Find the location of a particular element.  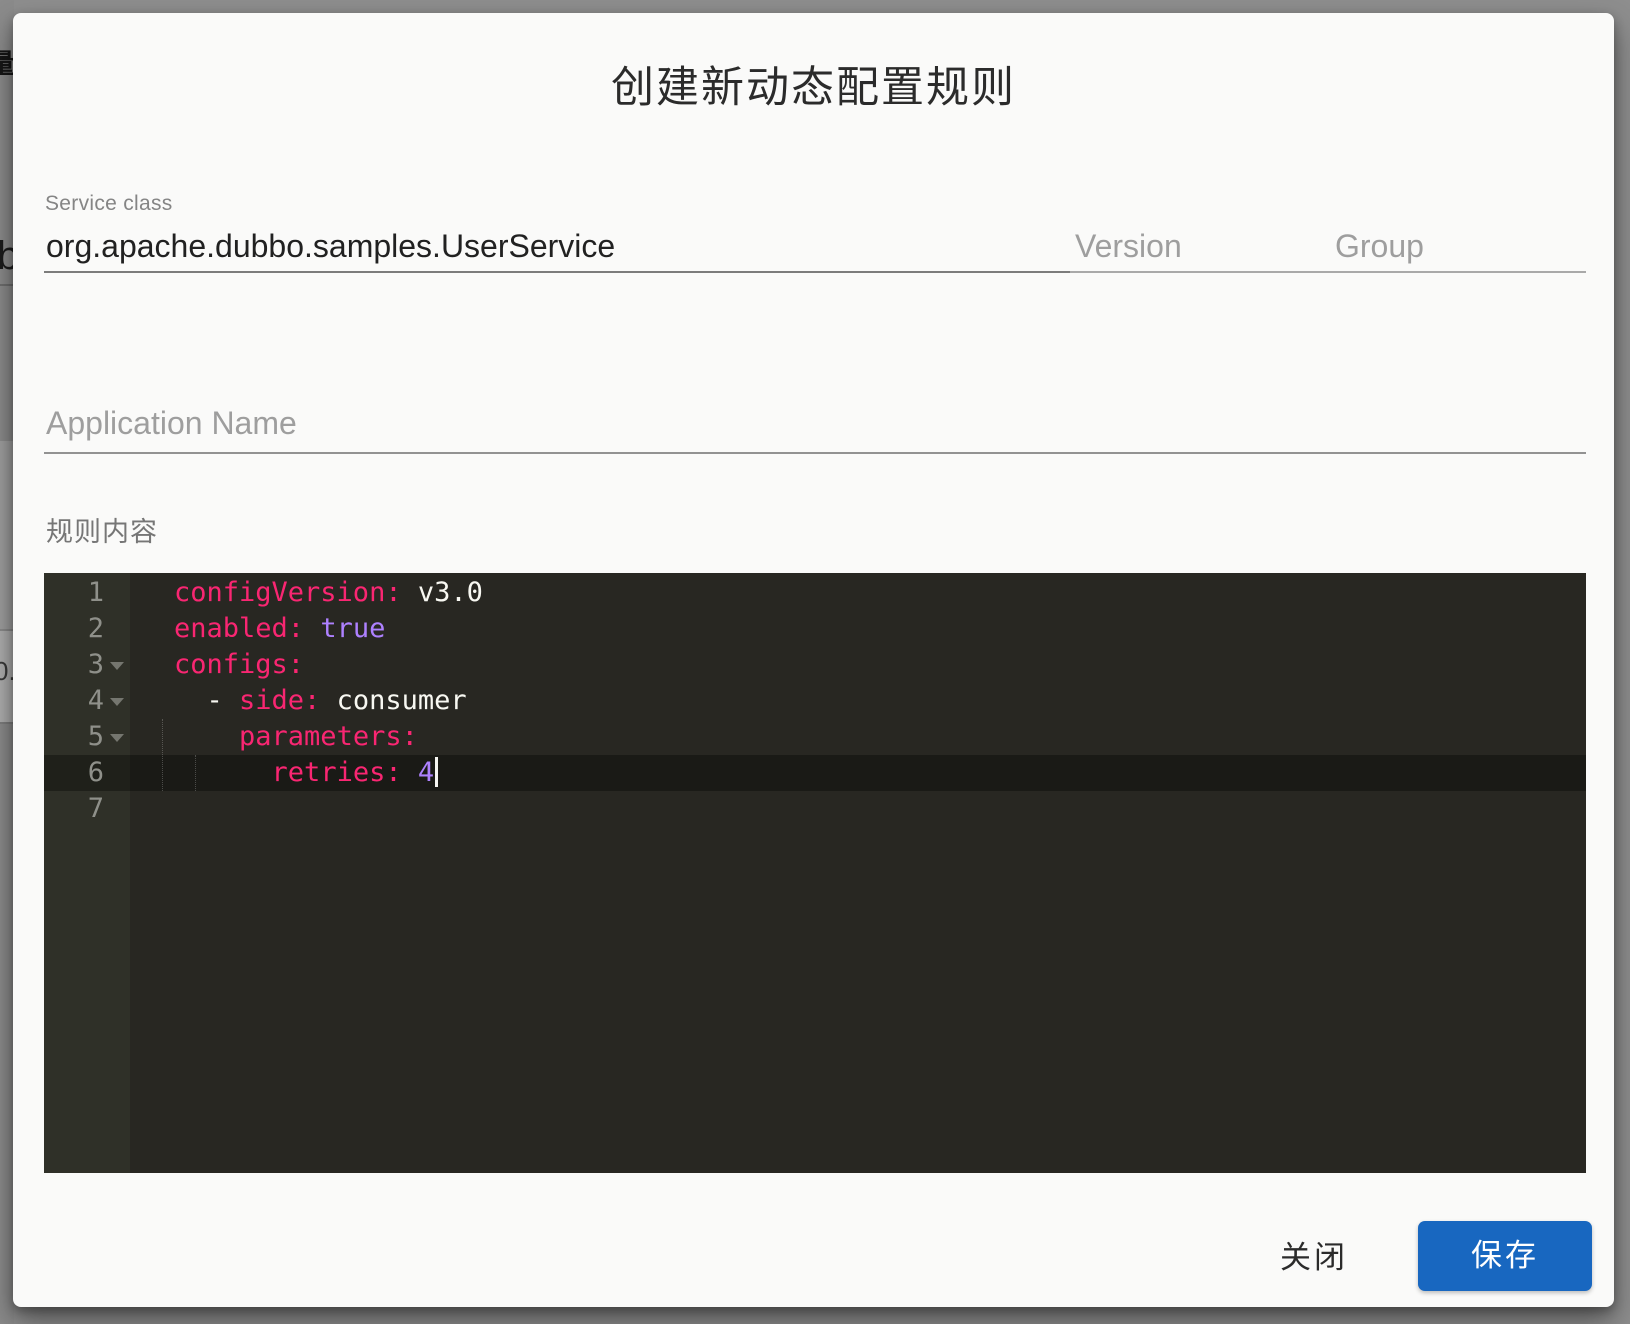

code-text: configVersion: v3.0 is located at coordinates (328, 592).